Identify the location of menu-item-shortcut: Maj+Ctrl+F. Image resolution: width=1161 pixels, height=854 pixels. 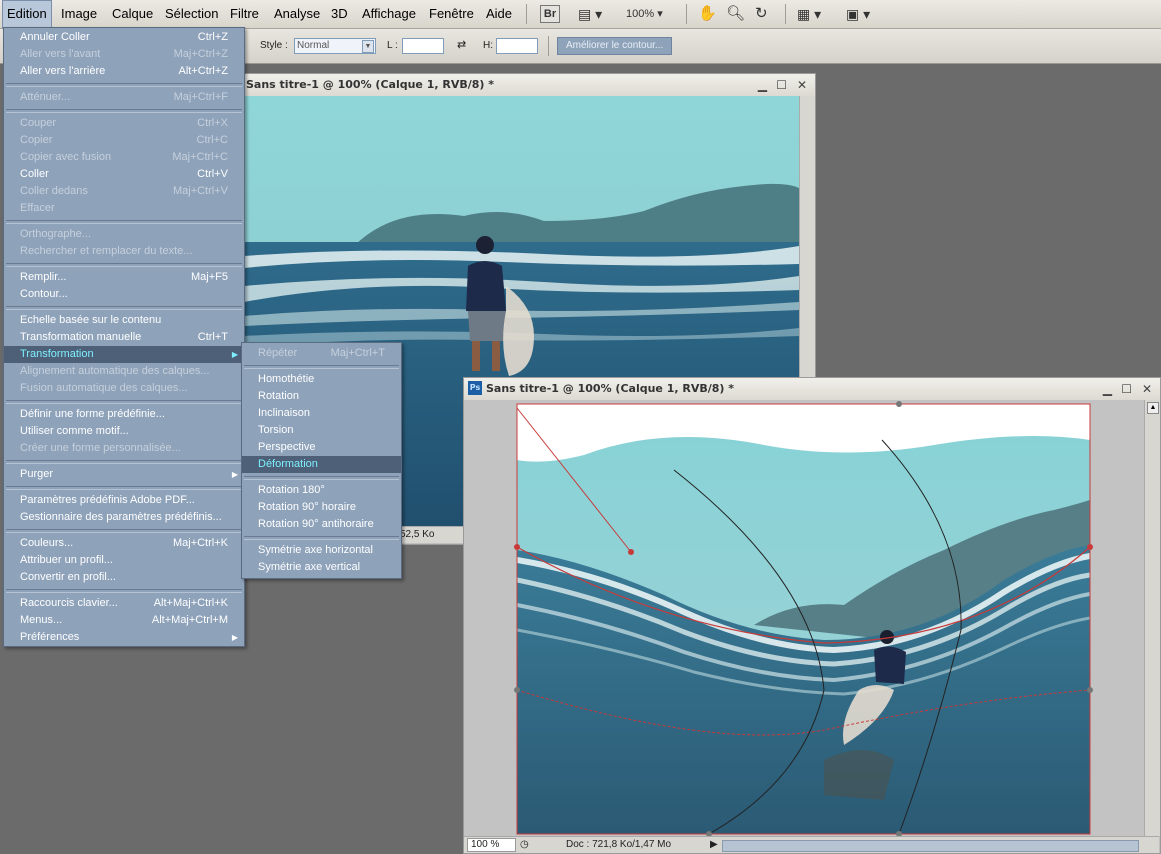
(200, 97).